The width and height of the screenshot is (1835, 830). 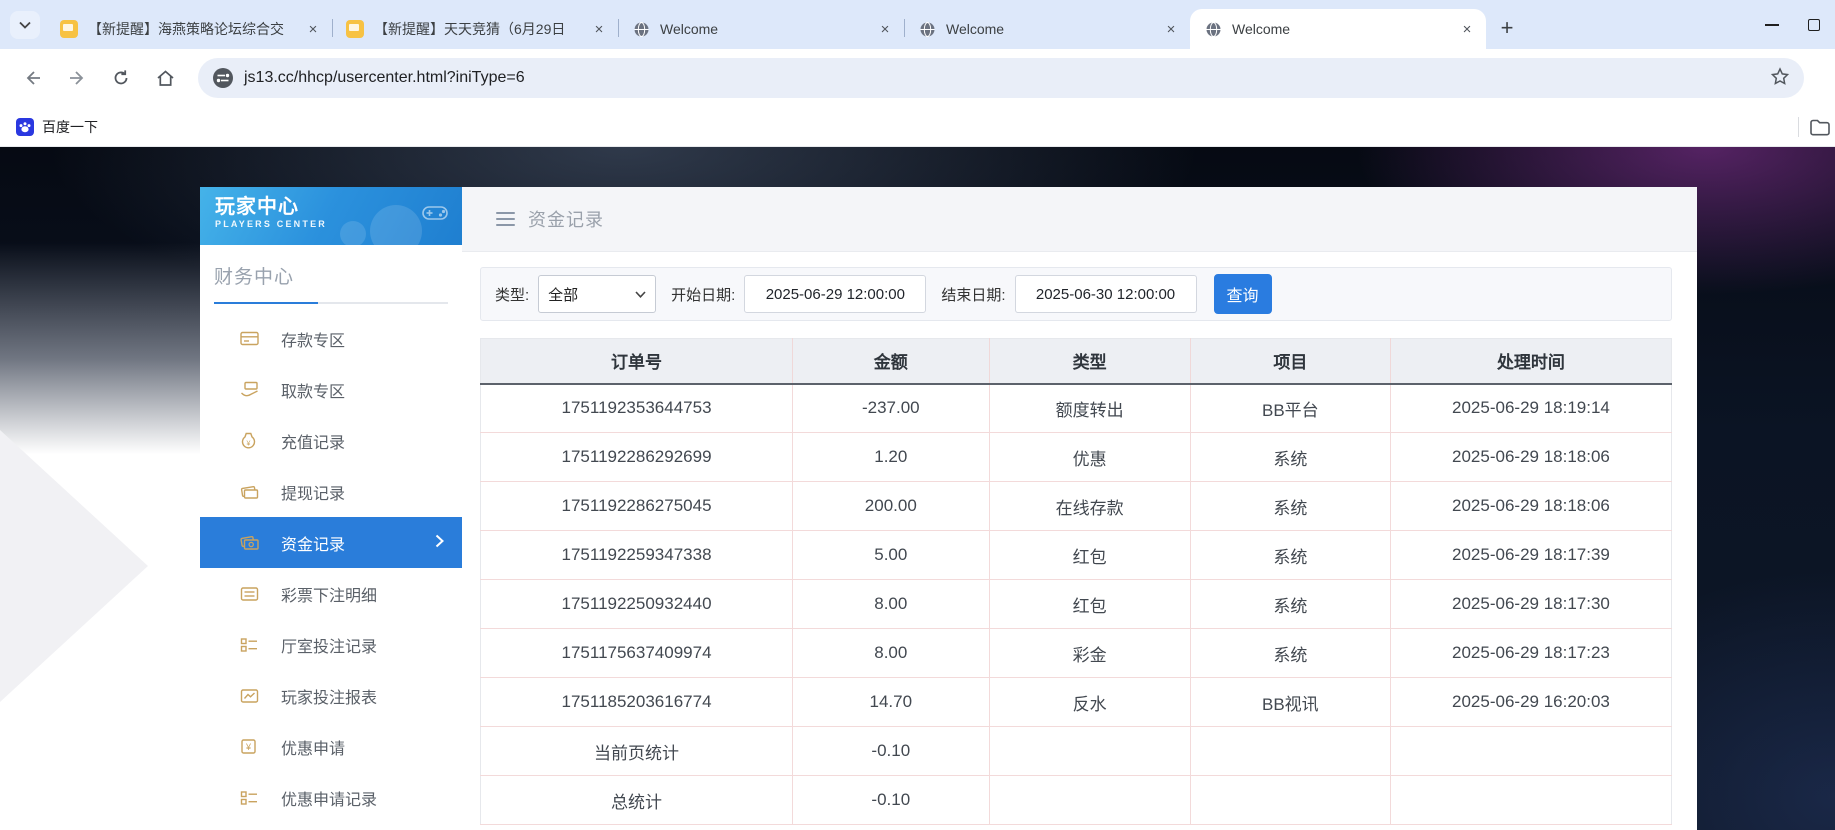 What do you see at coordinates (250, 696) in the screenshot?
I see `report-chart-icon` at bounding box center [250, 696].